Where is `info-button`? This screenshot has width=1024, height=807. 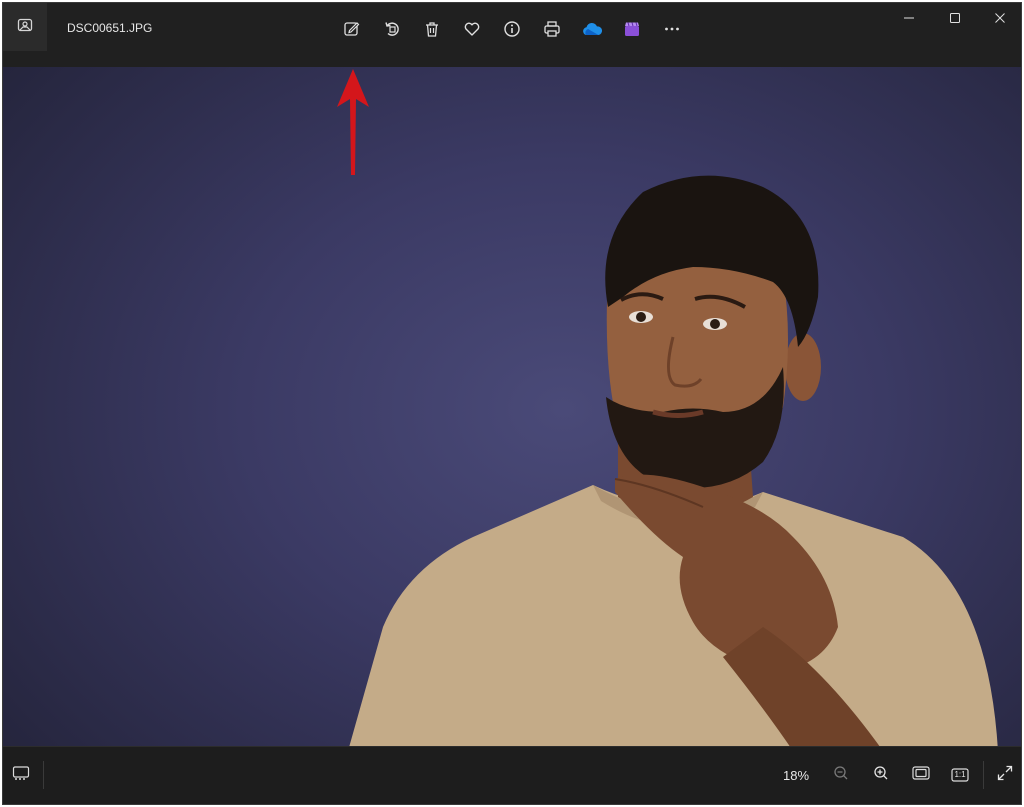 info-button is located at coordinates (512, 29).